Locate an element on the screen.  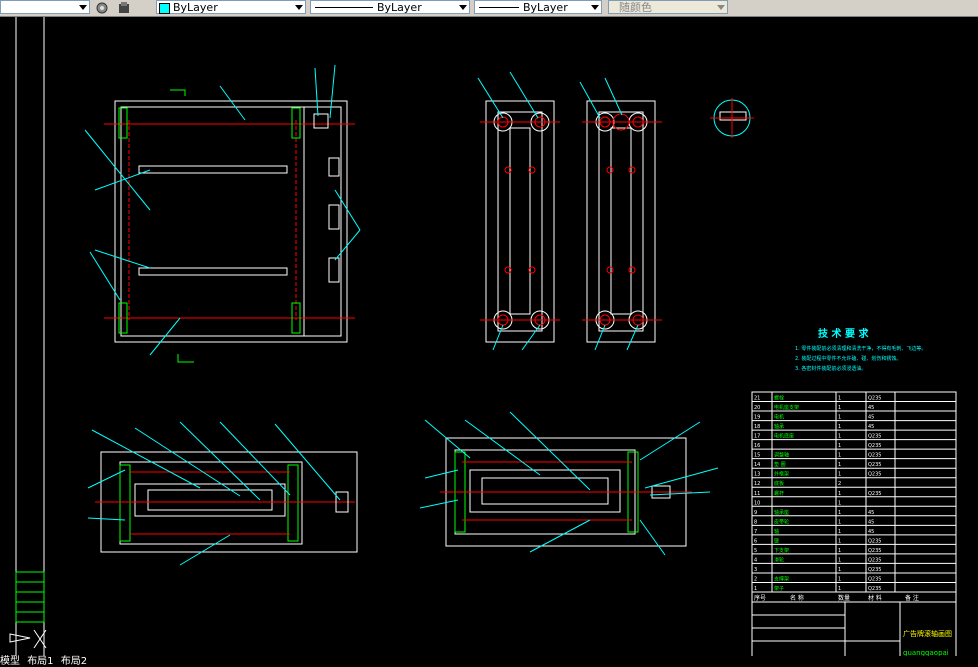
bom-header-qty: 数量 is located at coordinates (844, 598).